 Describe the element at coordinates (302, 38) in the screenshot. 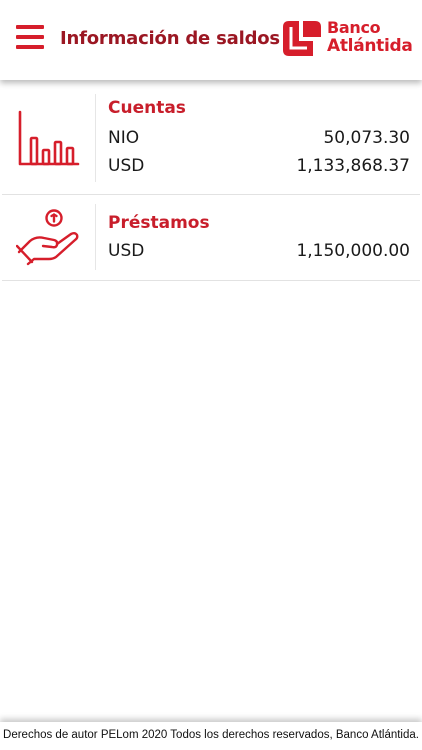

I see `bank-logo-icon` at that location.